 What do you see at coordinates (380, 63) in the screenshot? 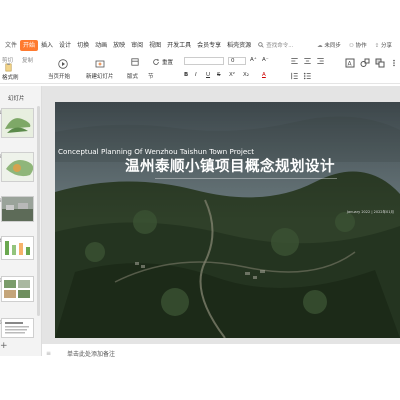
I see `arrange-icon` at bounding box center [380, 63].